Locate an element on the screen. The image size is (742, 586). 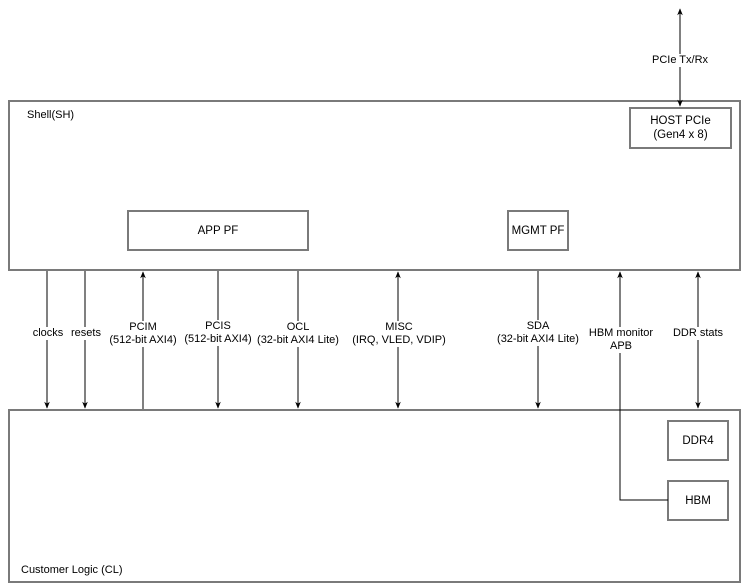
clocks-label-line1: clocks is located at coordinates (48, 333).